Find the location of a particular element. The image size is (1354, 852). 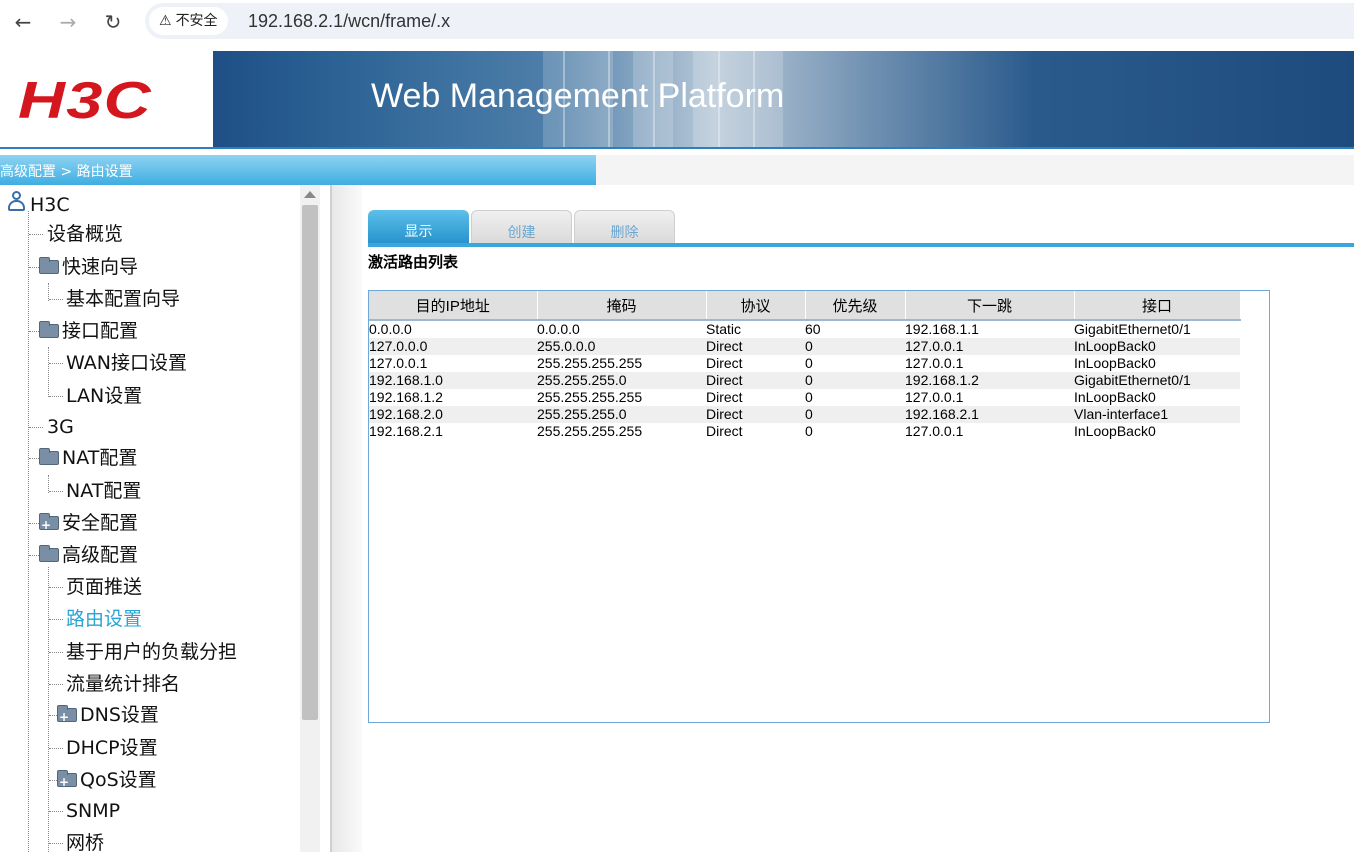

sidebar-folder-nat: NAT配置 is located at coordinates (88, 458).